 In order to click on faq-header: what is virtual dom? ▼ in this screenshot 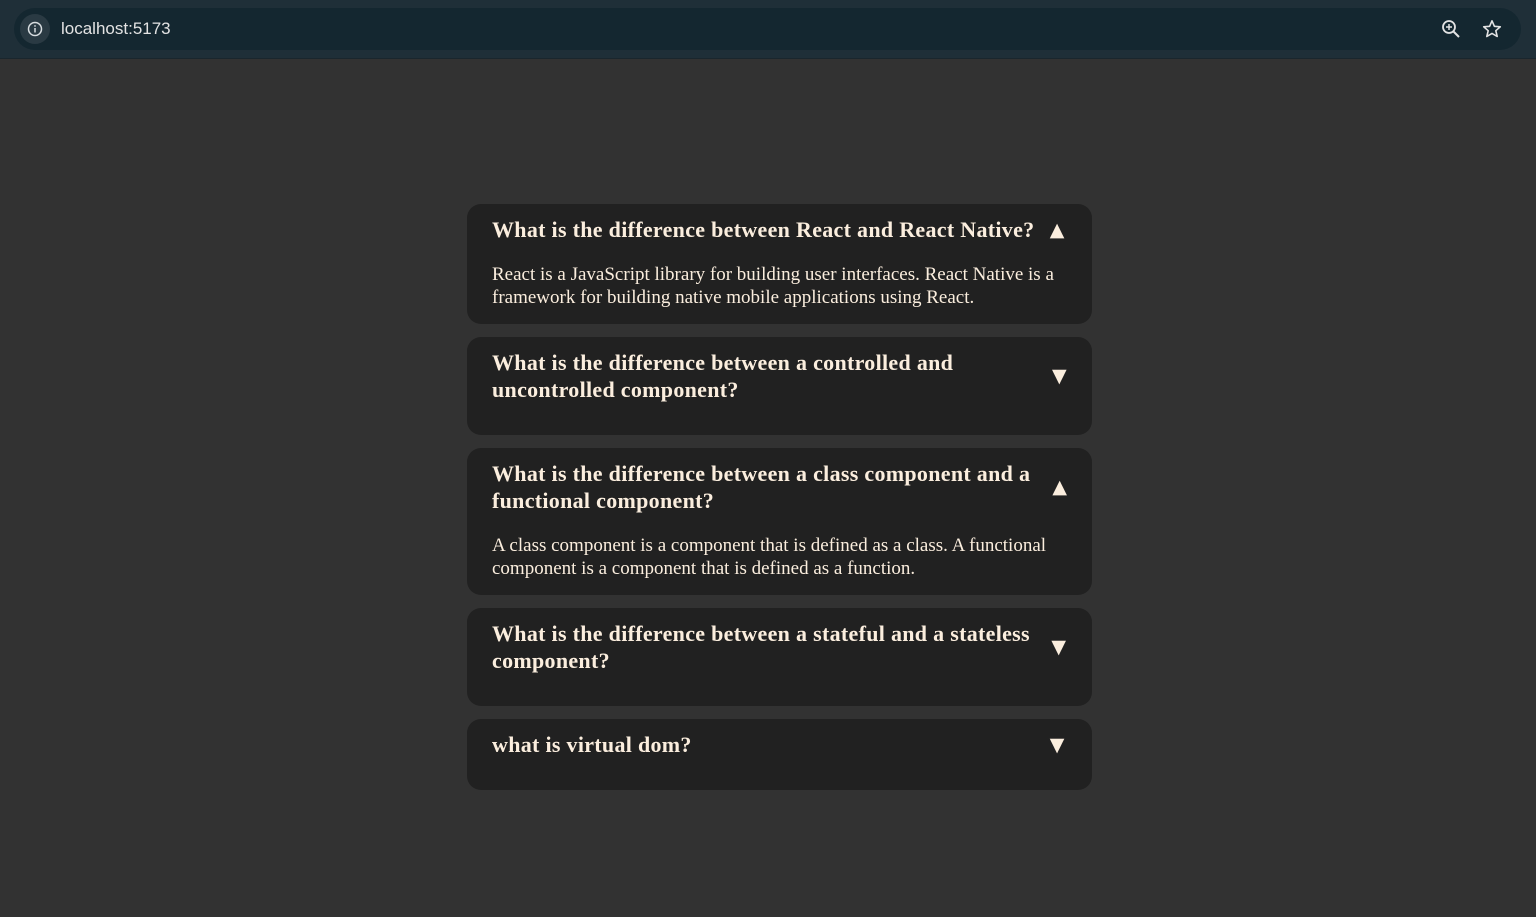, I will do `click(779, 744)`.